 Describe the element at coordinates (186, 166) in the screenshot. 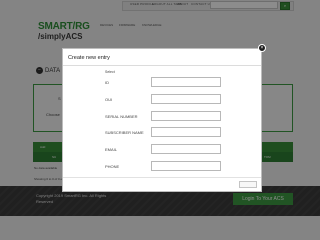

I see `phone-input` at that location.